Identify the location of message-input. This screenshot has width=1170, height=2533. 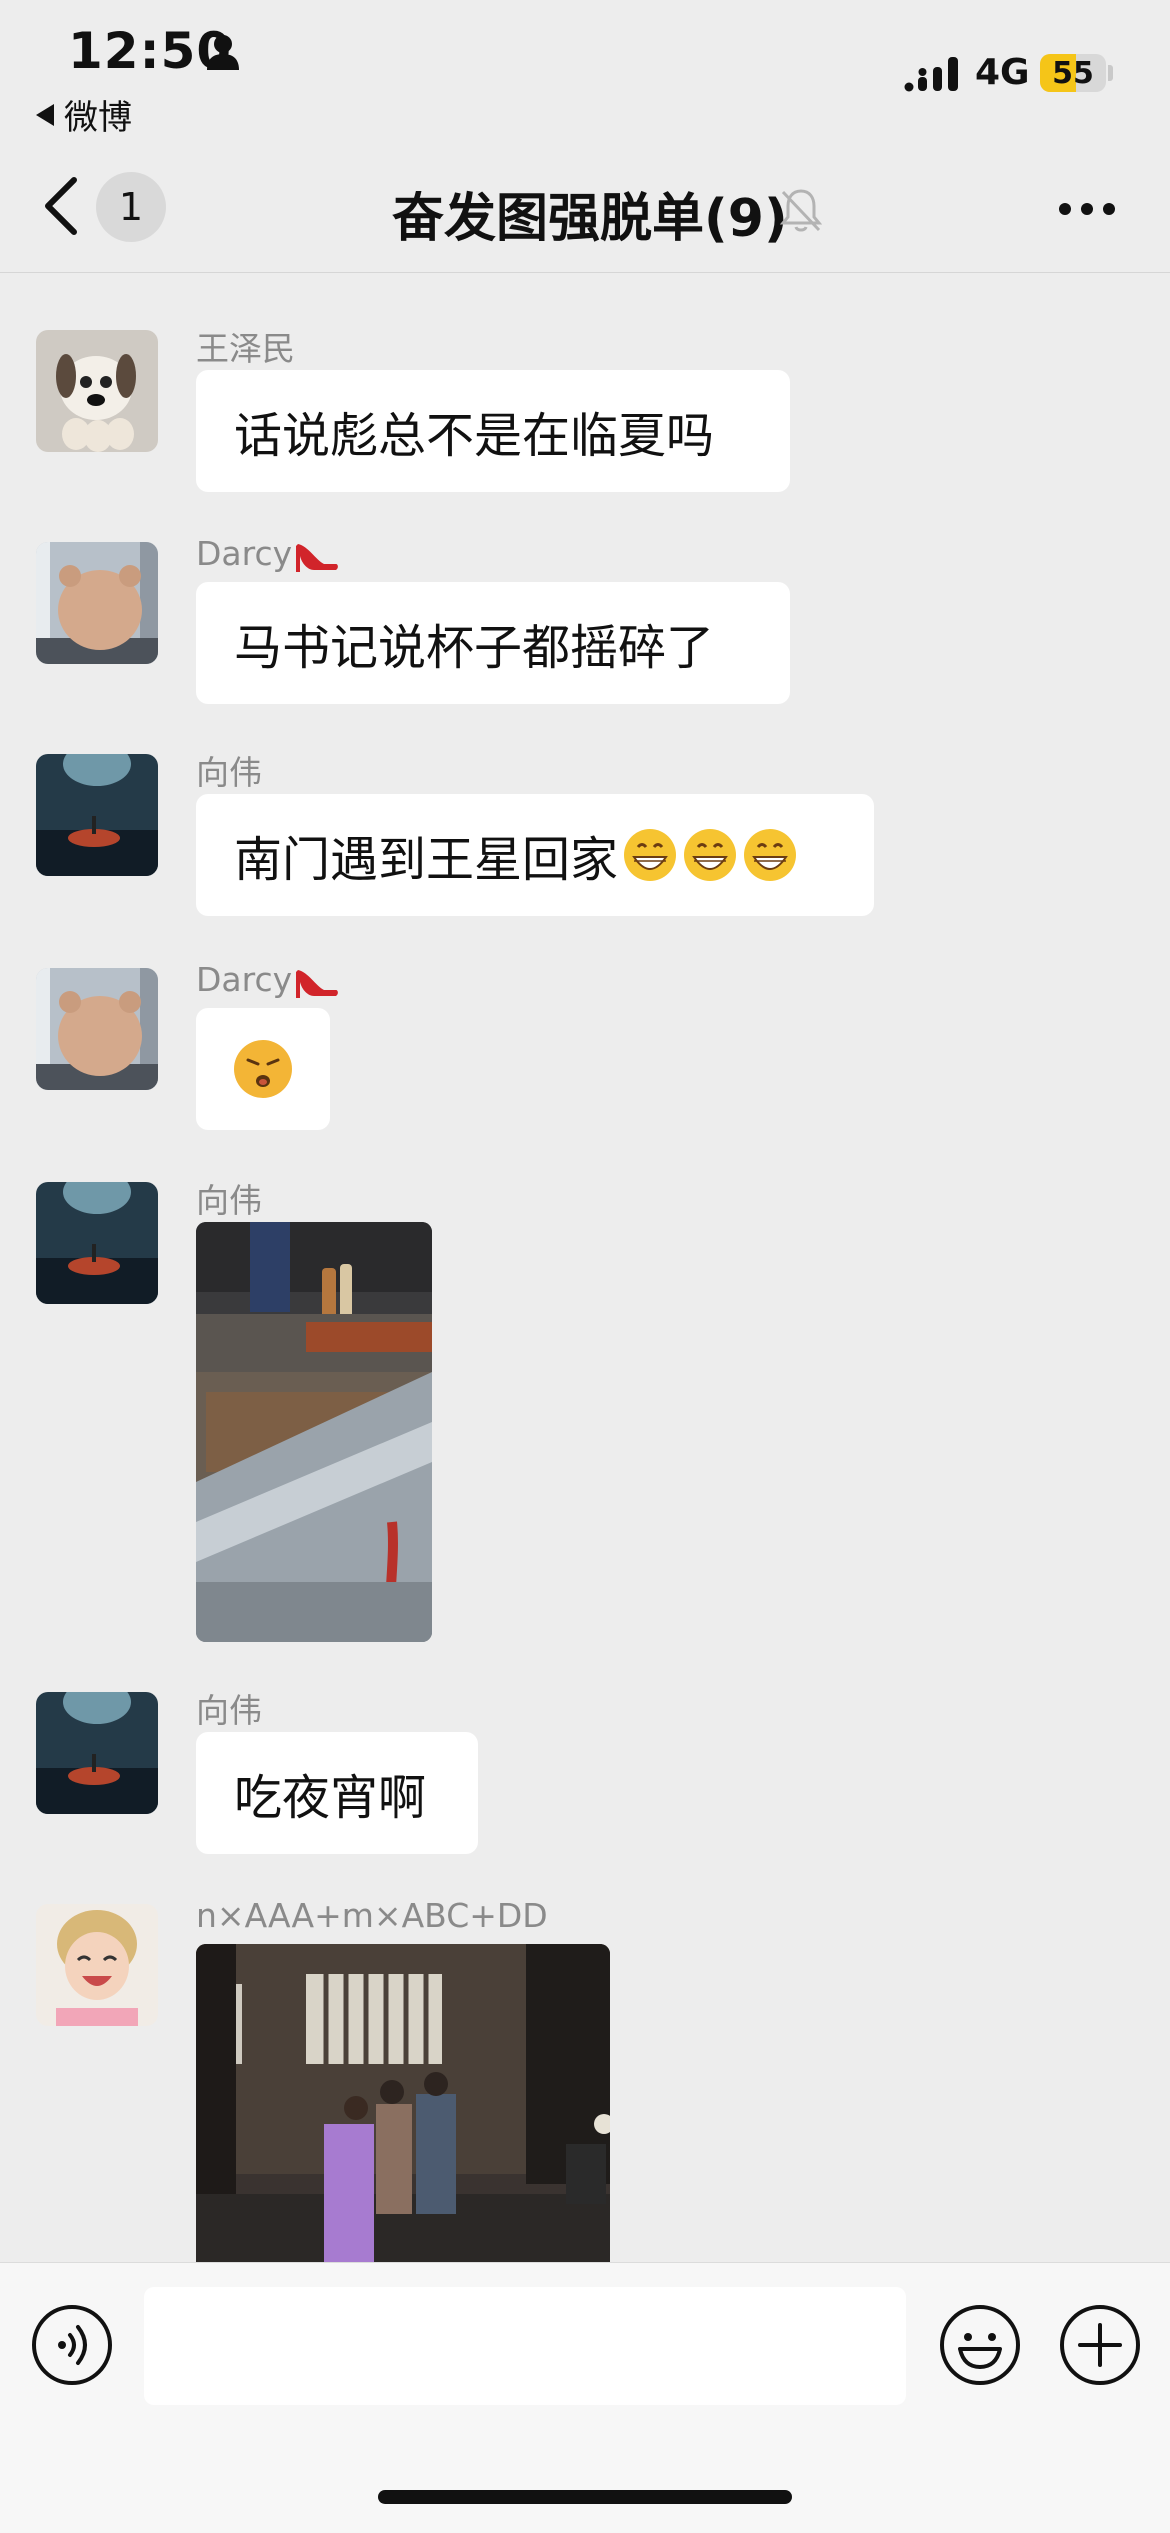
(525, 2346).